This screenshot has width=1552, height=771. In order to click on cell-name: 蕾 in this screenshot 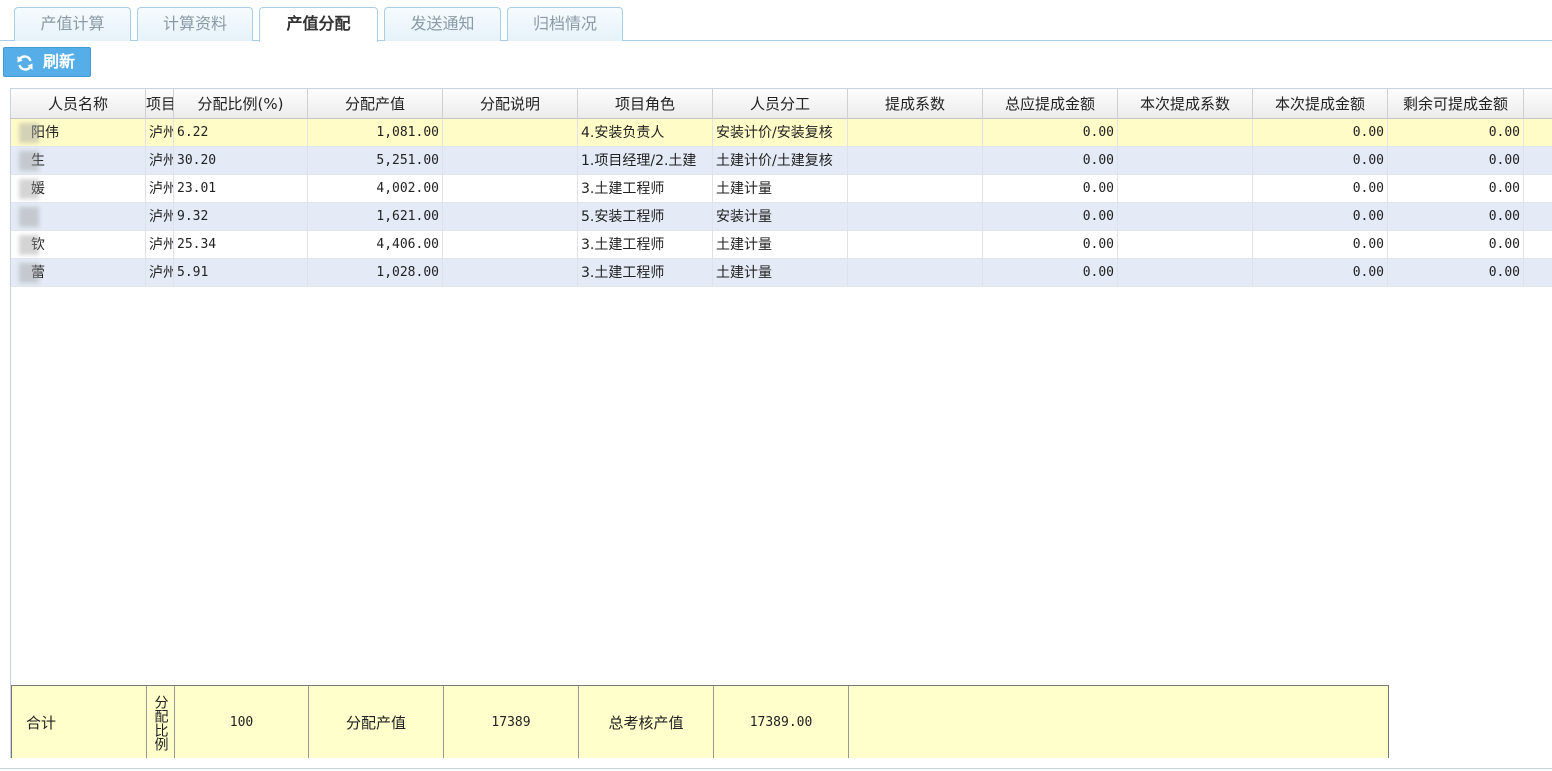, I will do `click(78, 273)`.